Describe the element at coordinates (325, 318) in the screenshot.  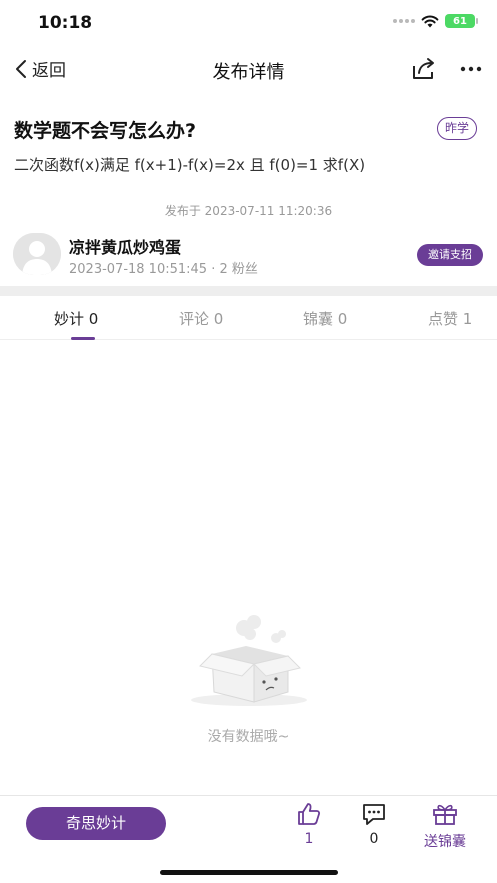
I see `tab-kits: 锦囊 0` at that location.